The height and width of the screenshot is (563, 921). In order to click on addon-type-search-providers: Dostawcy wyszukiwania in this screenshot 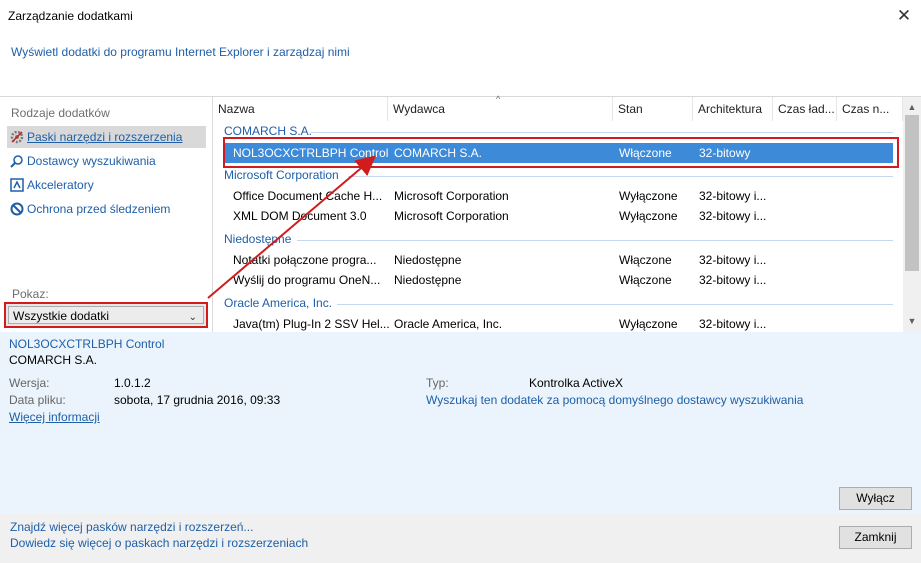, I will do `click(106, 161)`.